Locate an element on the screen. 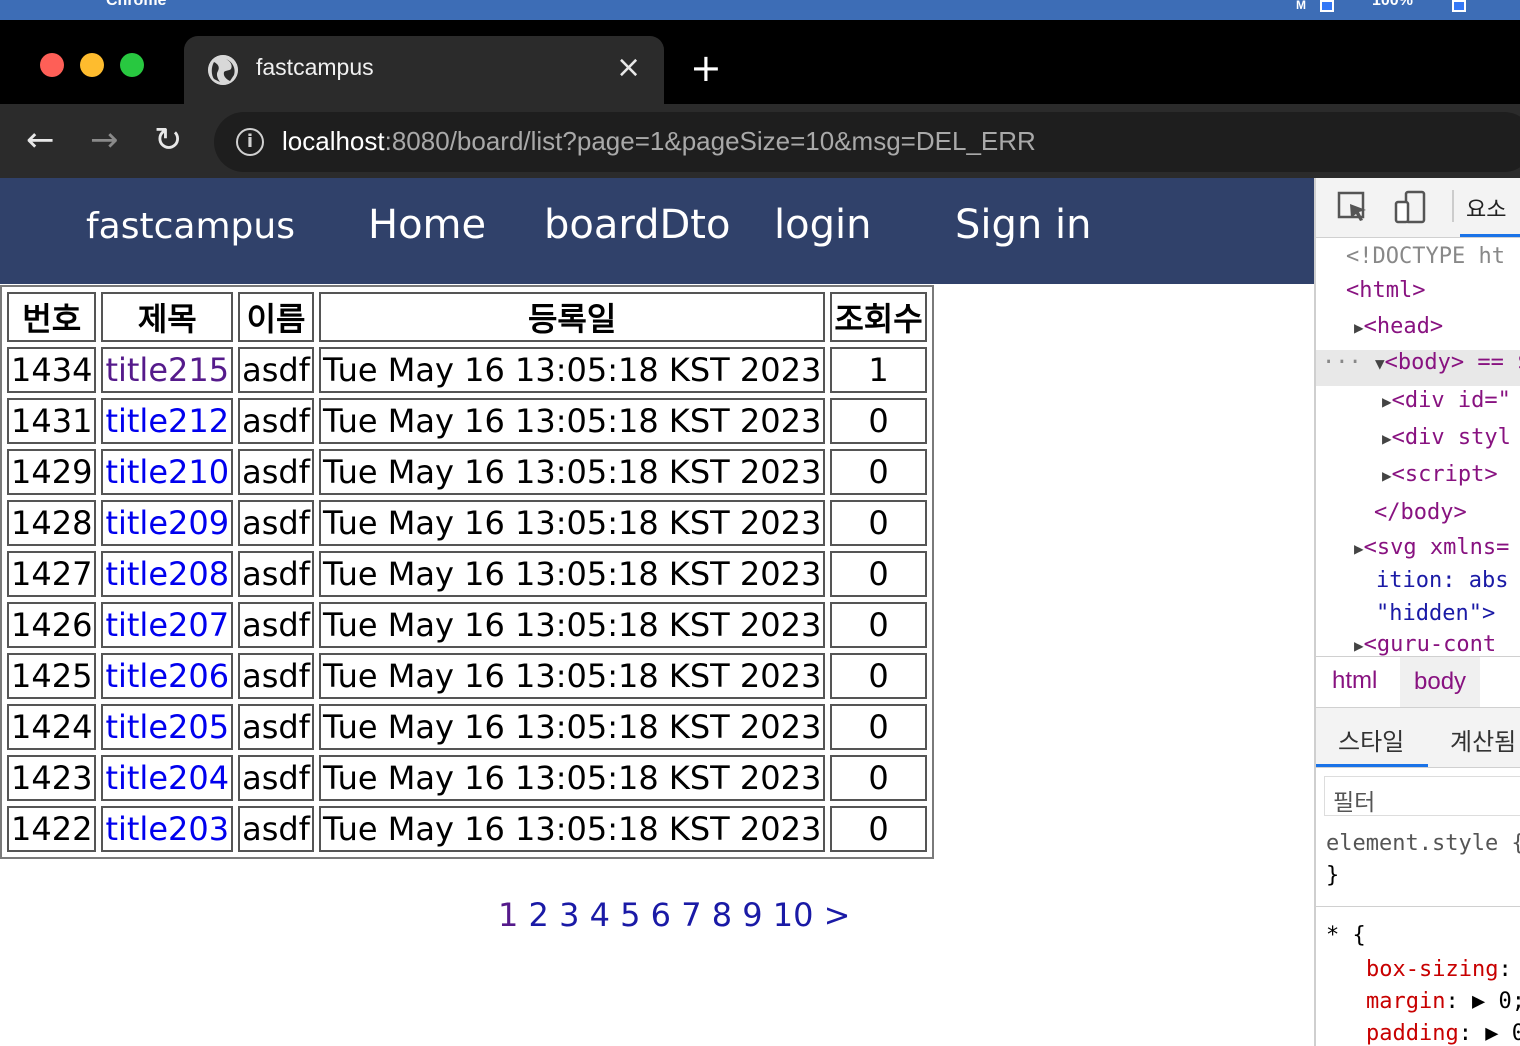 This screenshot has width=1520, height=1046. new-tab-button: + is located at coordinates (706, 68).